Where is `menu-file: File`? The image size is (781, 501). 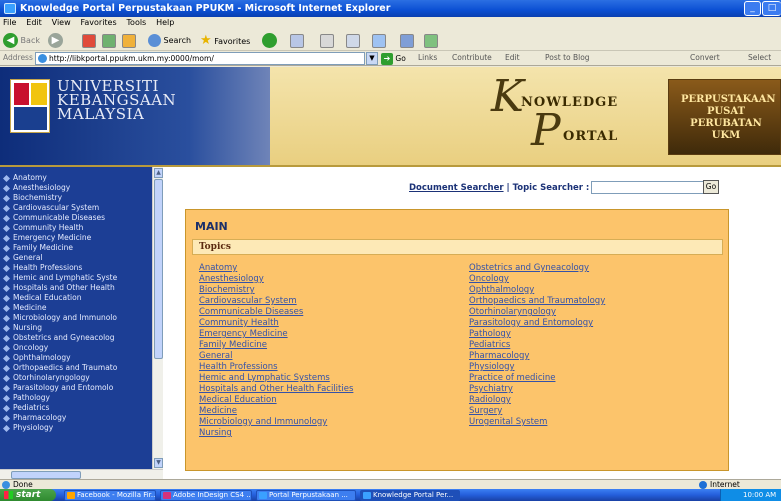
menu-file: File is located at coordinates (9, 22).